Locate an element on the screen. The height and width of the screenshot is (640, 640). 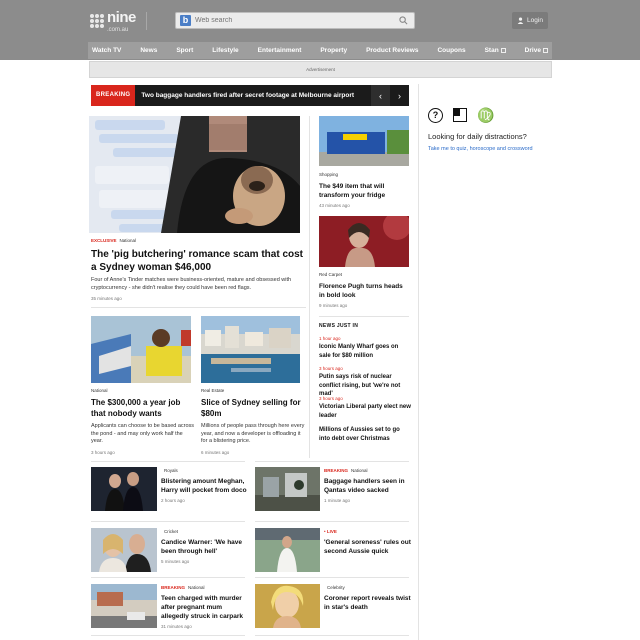
sydney-wharf-photo is located at coordinates (250, 349).